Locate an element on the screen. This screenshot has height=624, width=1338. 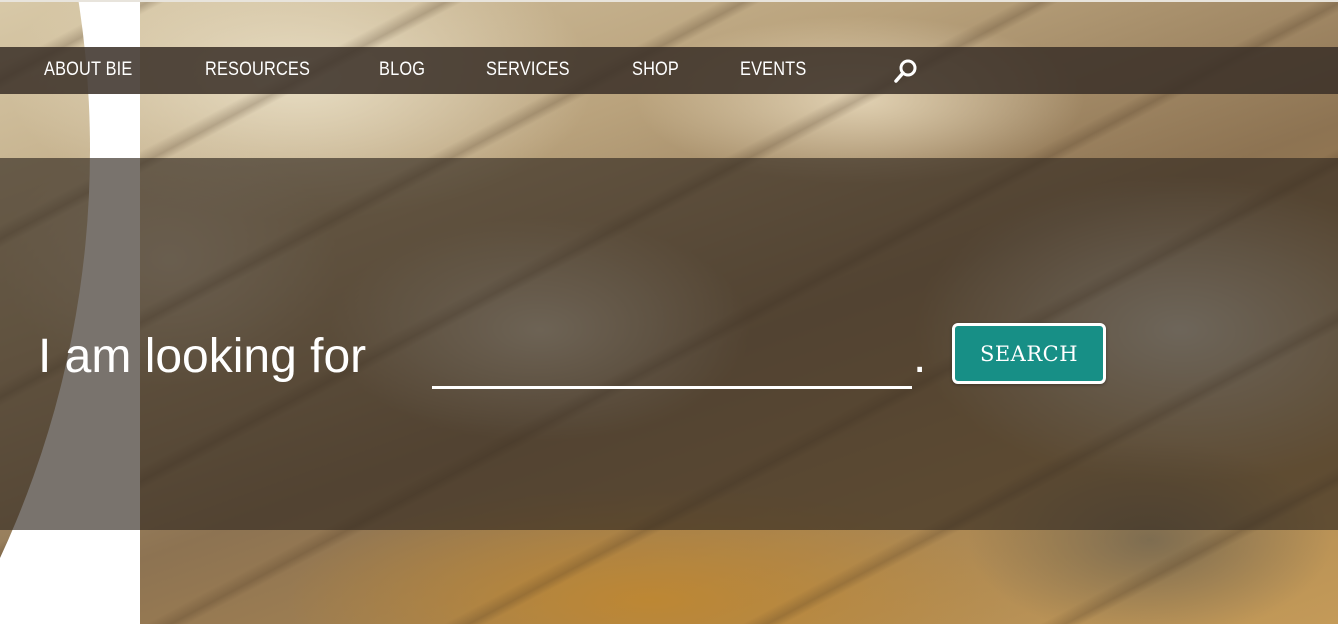
search-period: . is located at coordinates (920, 356).